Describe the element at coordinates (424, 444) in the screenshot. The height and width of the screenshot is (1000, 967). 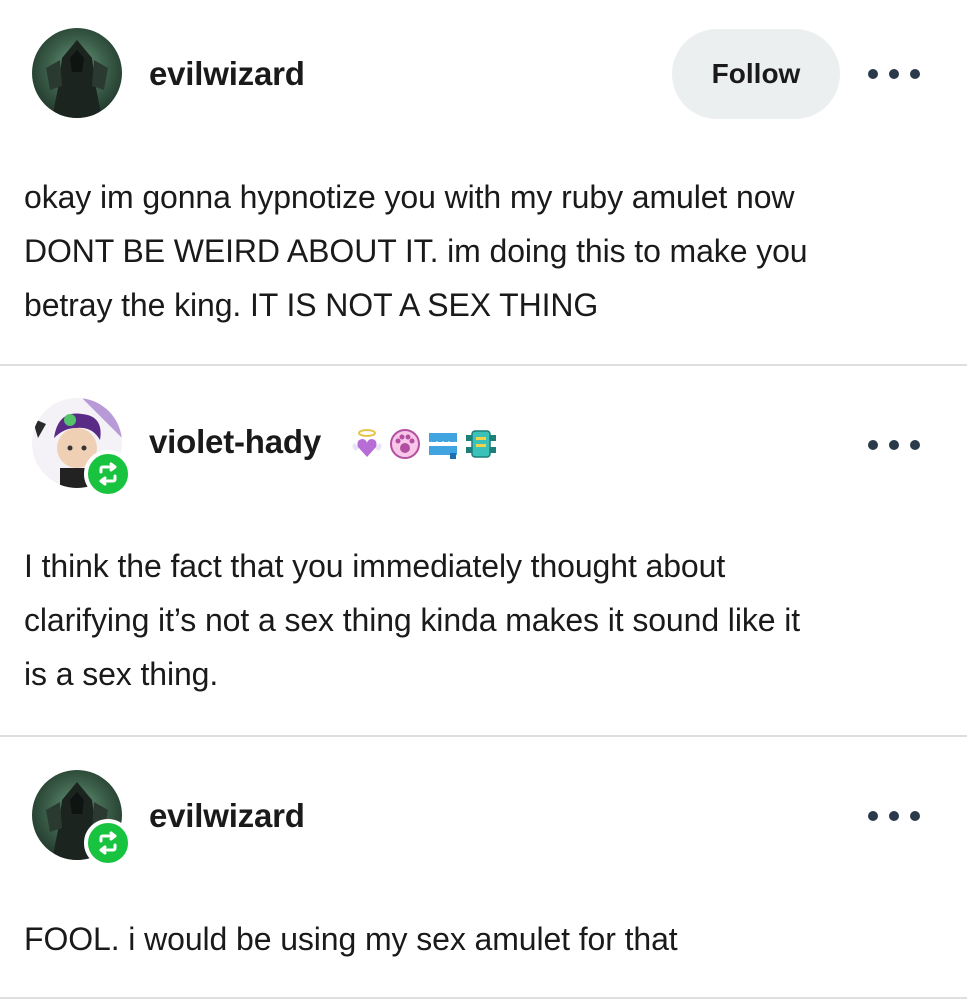
I see `badge-row` at that location.